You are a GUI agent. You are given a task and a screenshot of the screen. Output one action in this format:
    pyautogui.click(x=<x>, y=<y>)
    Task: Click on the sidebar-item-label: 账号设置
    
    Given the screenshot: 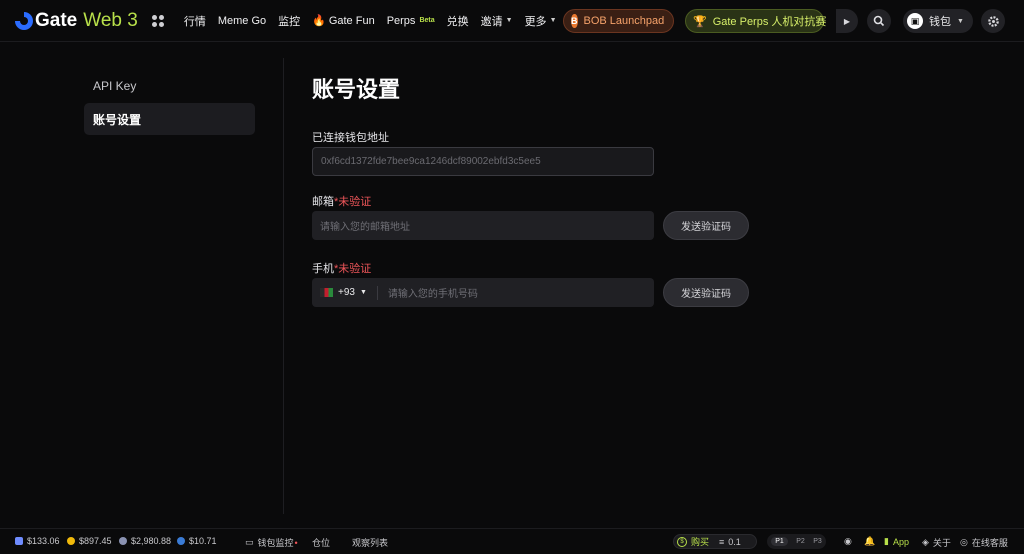 What is the action you would take?
    pyautogui.click(x=117, y=119)
    